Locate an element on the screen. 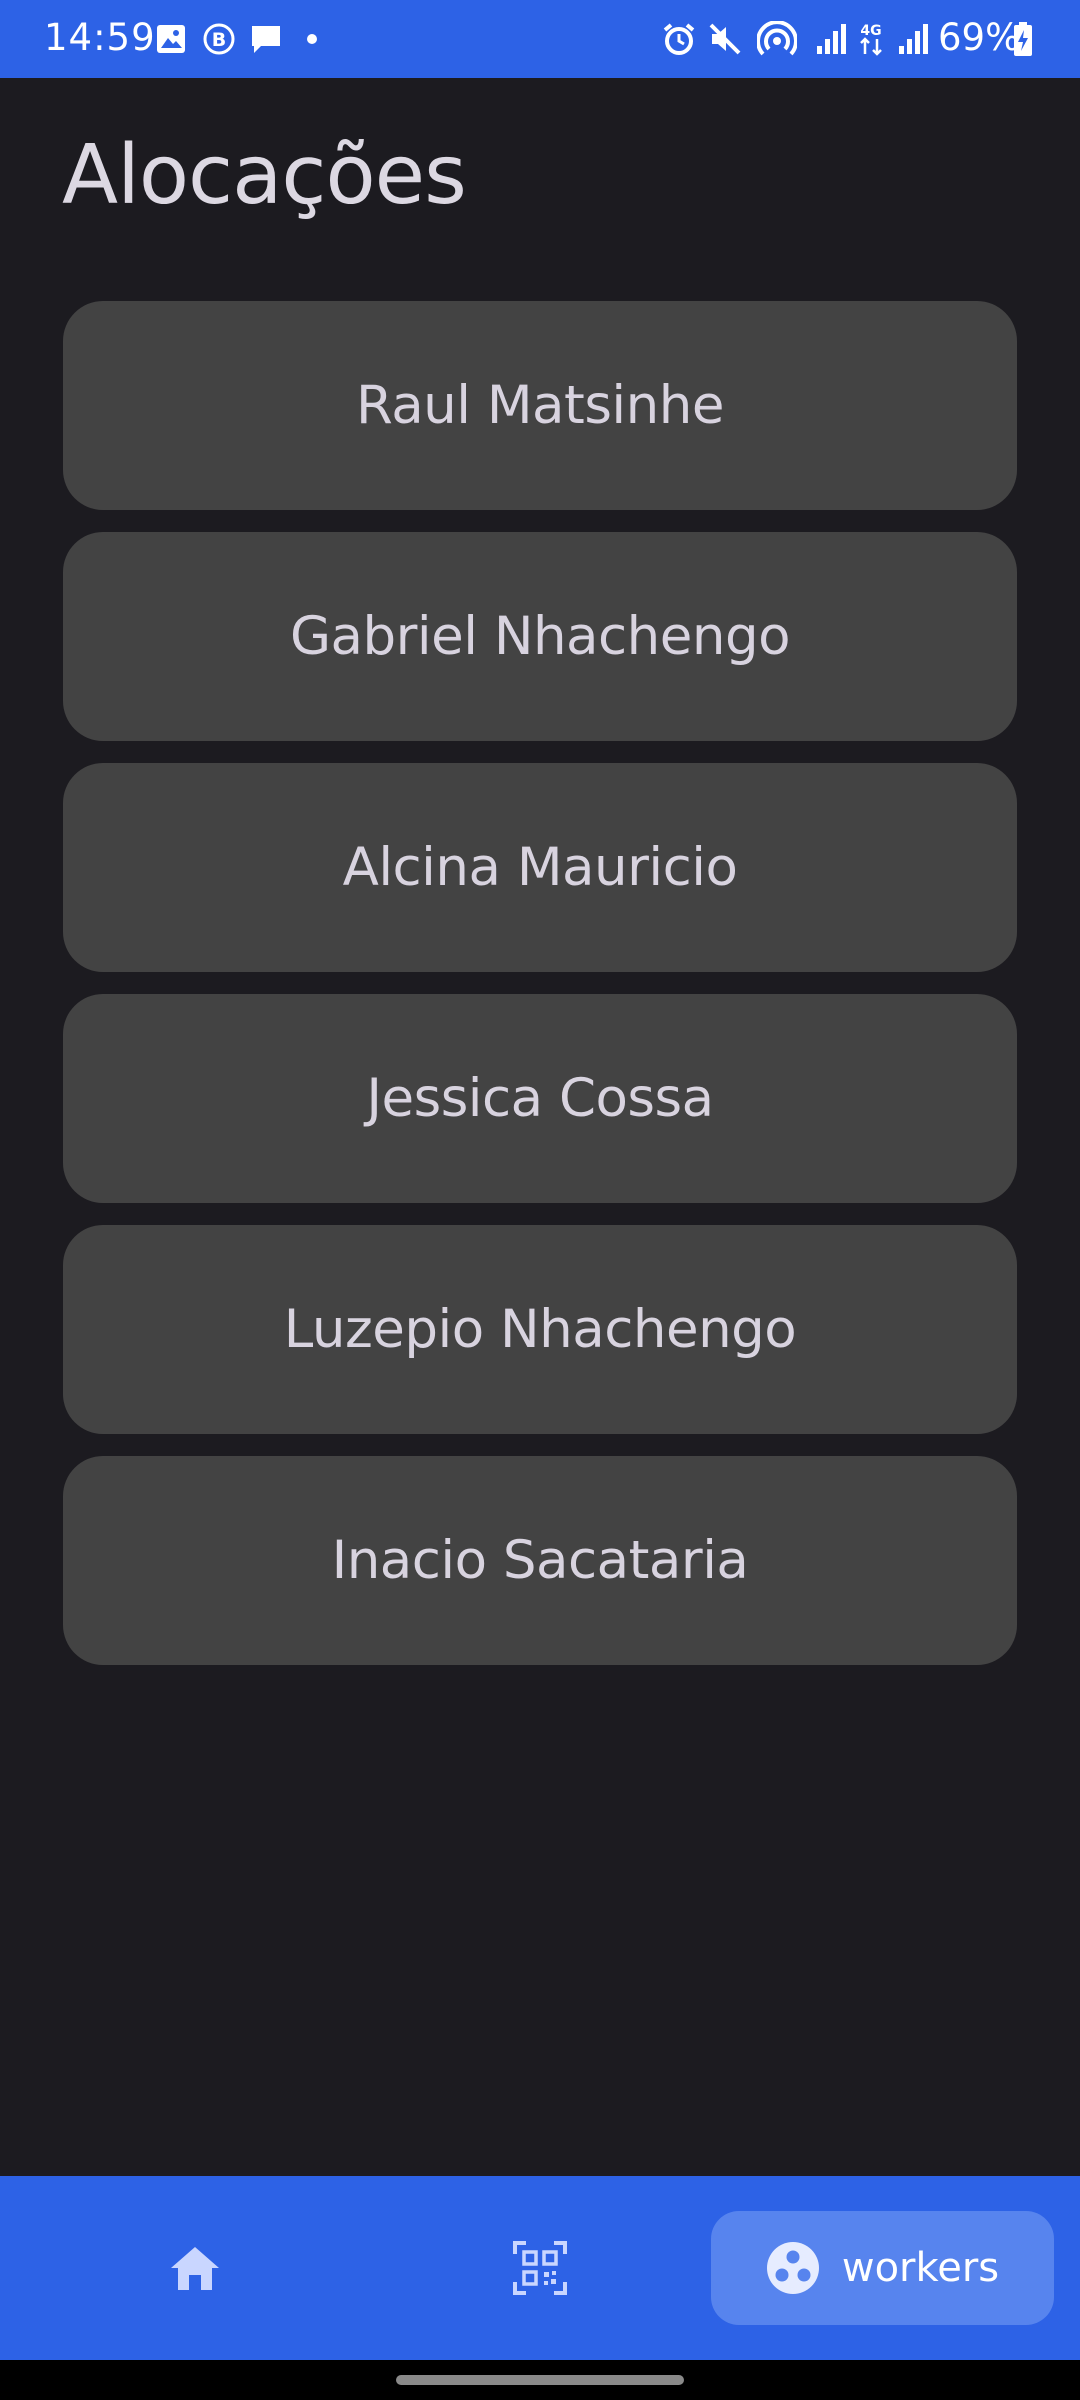  gesture-area is located at coordinates (540, 2380).